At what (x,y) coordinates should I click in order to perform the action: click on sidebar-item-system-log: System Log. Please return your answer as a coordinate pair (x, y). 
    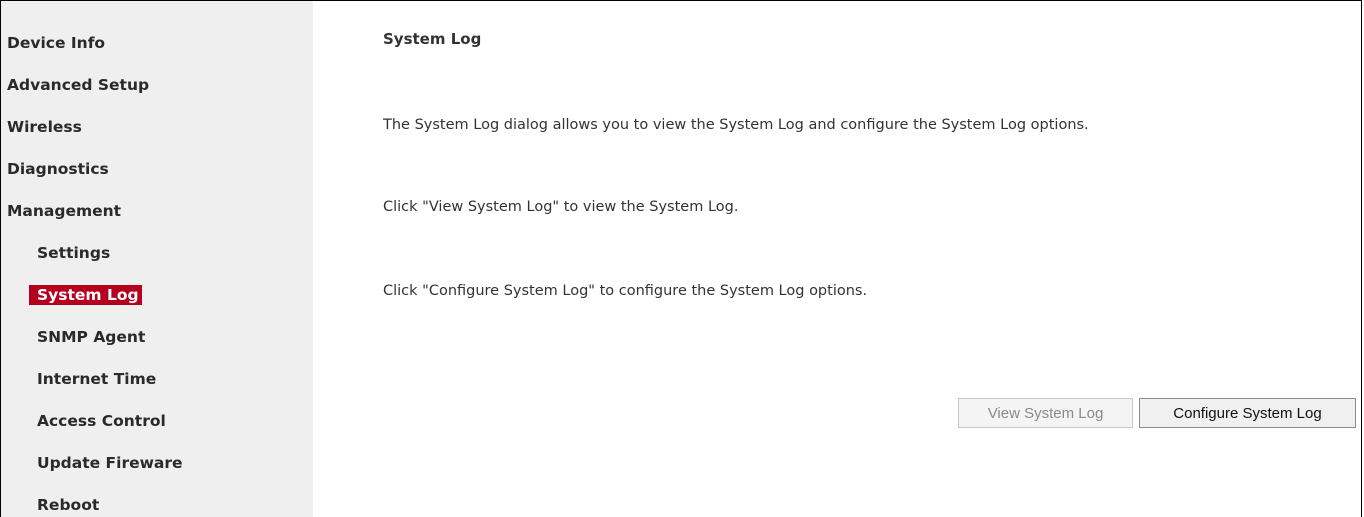
    Looking at the image, I should click on (85, 295).